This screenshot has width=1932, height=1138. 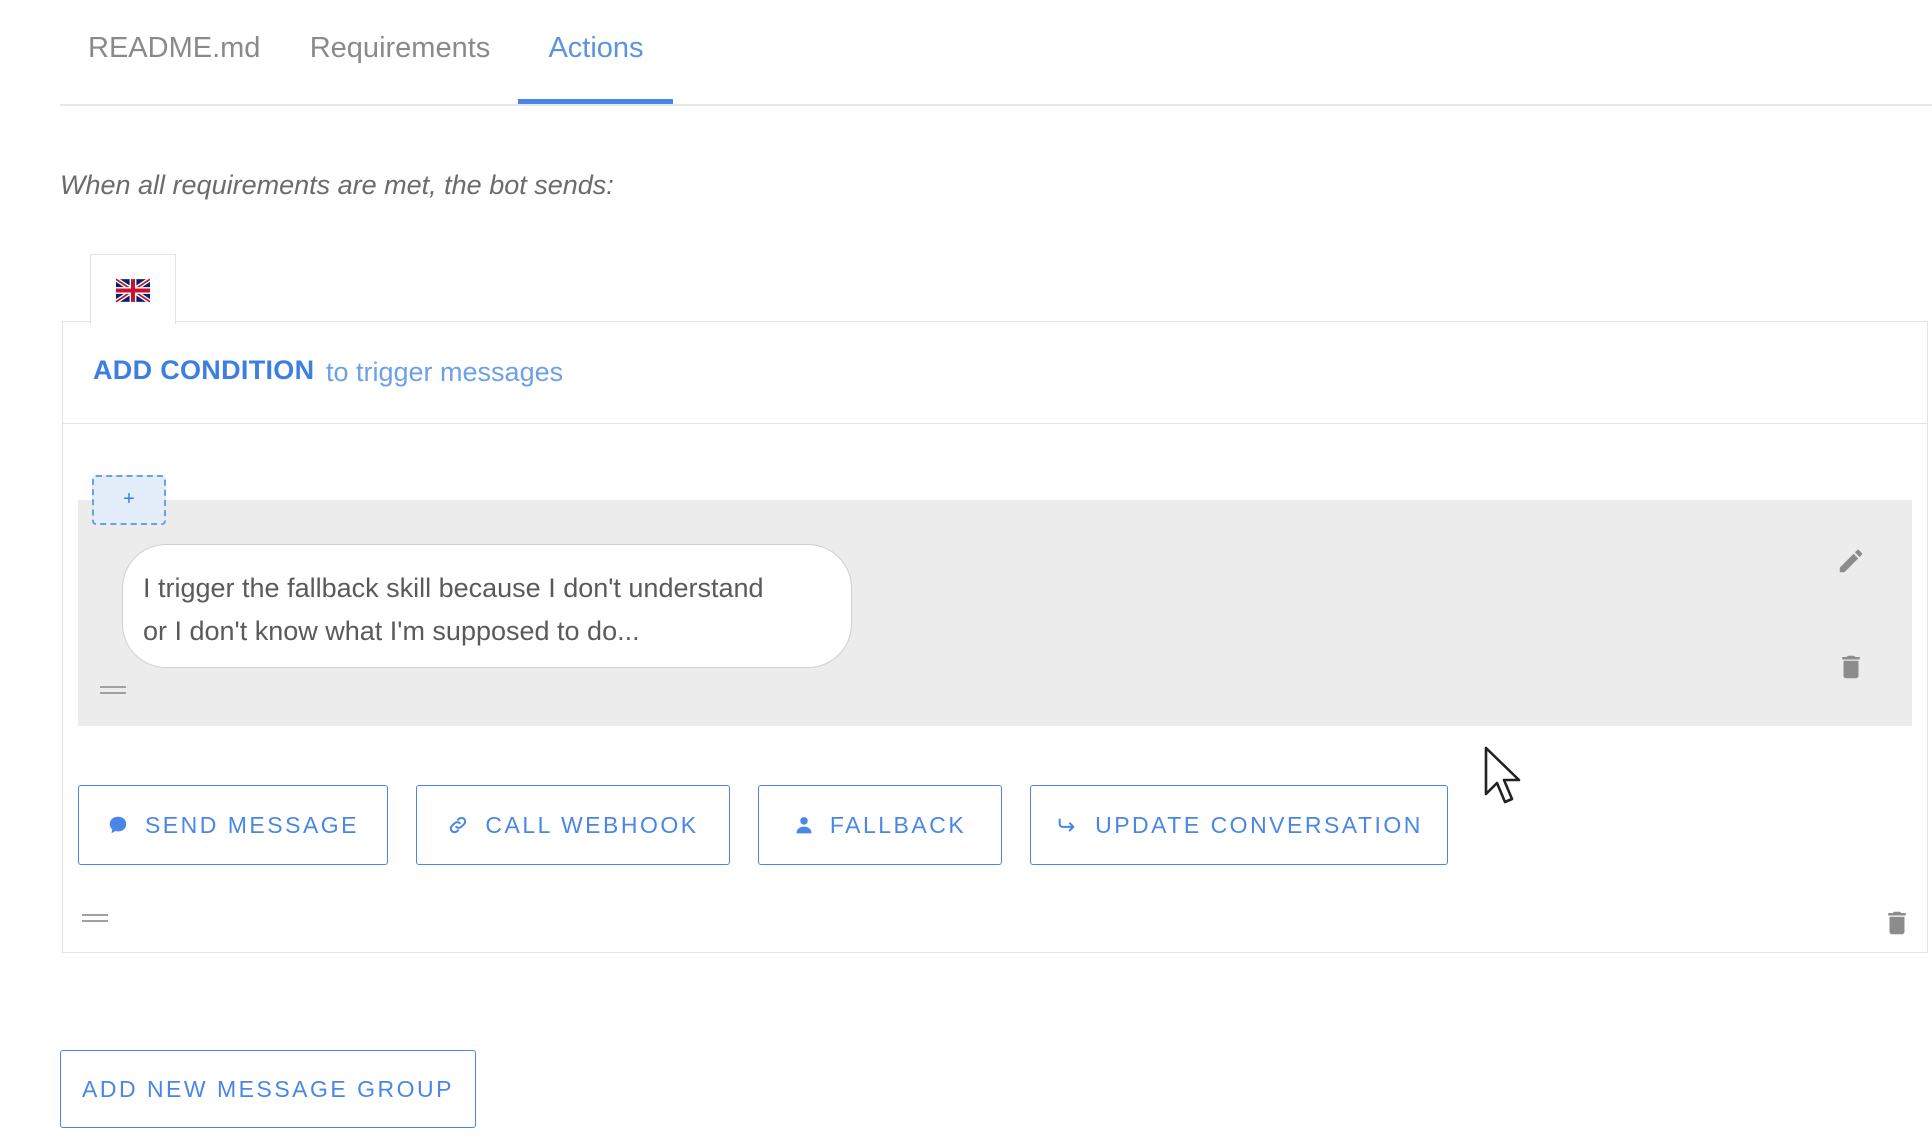 I want to click on tab-readme: README.md, so click(x=174, y=52).